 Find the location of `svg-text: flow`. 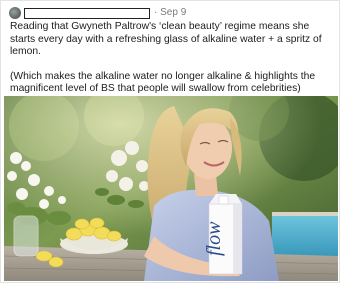

svg-text: flow is located at coordinates (214, 238).